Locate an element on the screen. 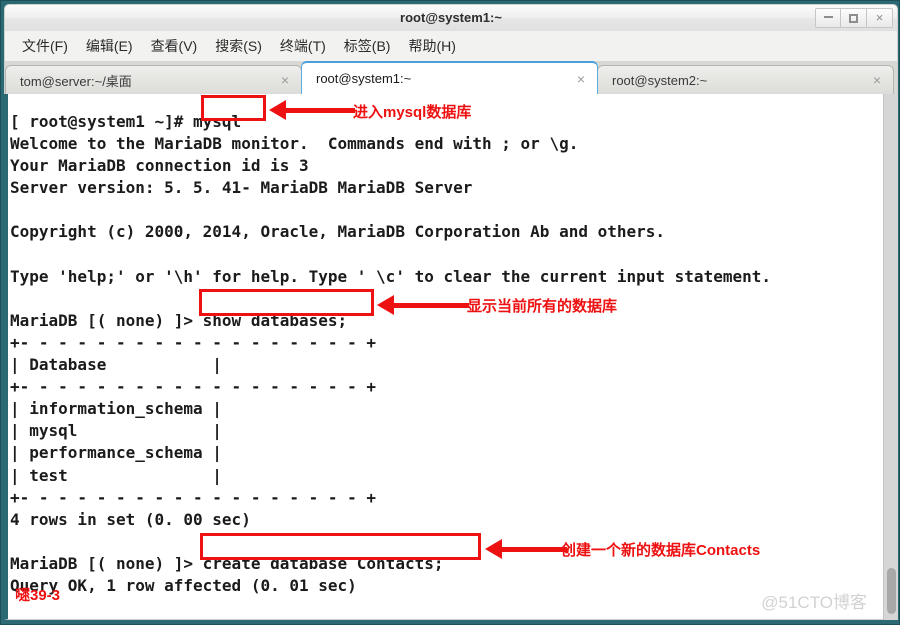 Image resolution: width=900 pixels, height=625 pixels. menu-item-terminal: 终端(T) is located at coordinates (303, 46).